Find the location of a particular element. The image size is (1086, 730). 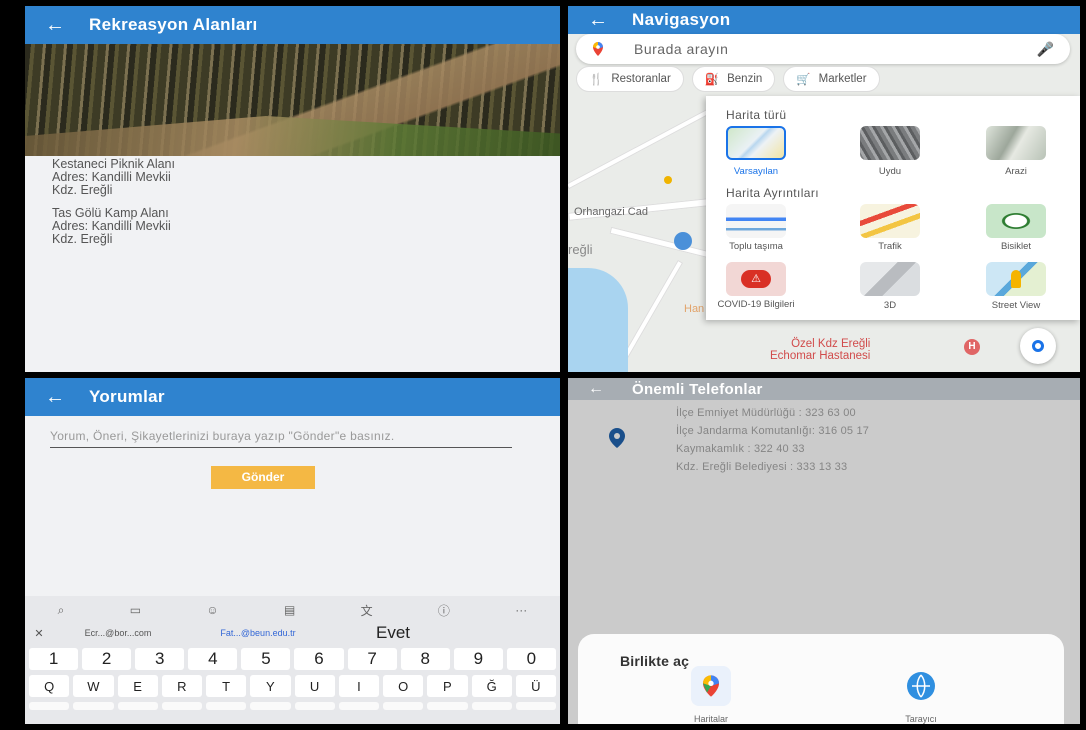

app-bar: ← Navigasyon is located at coordinates (824, 20).